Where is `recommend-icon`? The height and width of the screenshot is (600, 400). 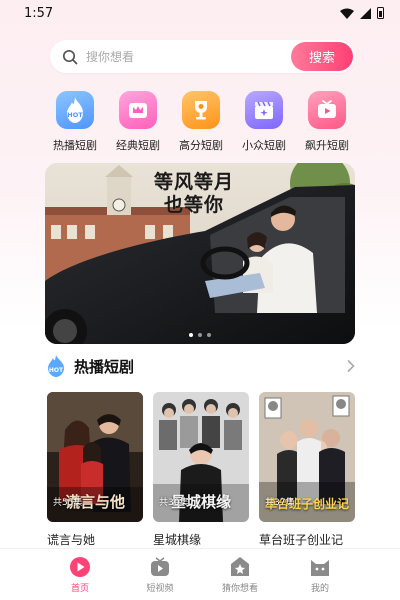
recommend-icon is located at coordinates (240, 566).